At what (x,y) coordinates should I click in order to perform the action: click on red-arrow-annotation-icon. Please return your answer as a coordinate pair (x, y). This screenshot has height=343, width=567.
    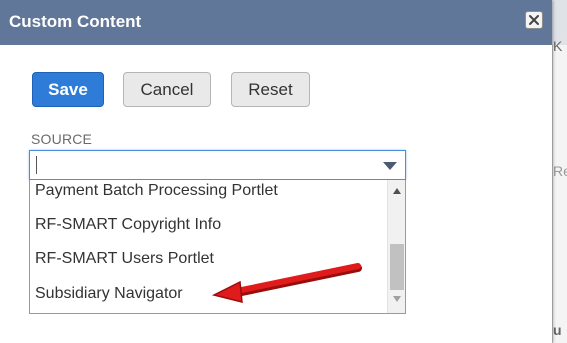
    Looking at the image, I should click on (286, 283).